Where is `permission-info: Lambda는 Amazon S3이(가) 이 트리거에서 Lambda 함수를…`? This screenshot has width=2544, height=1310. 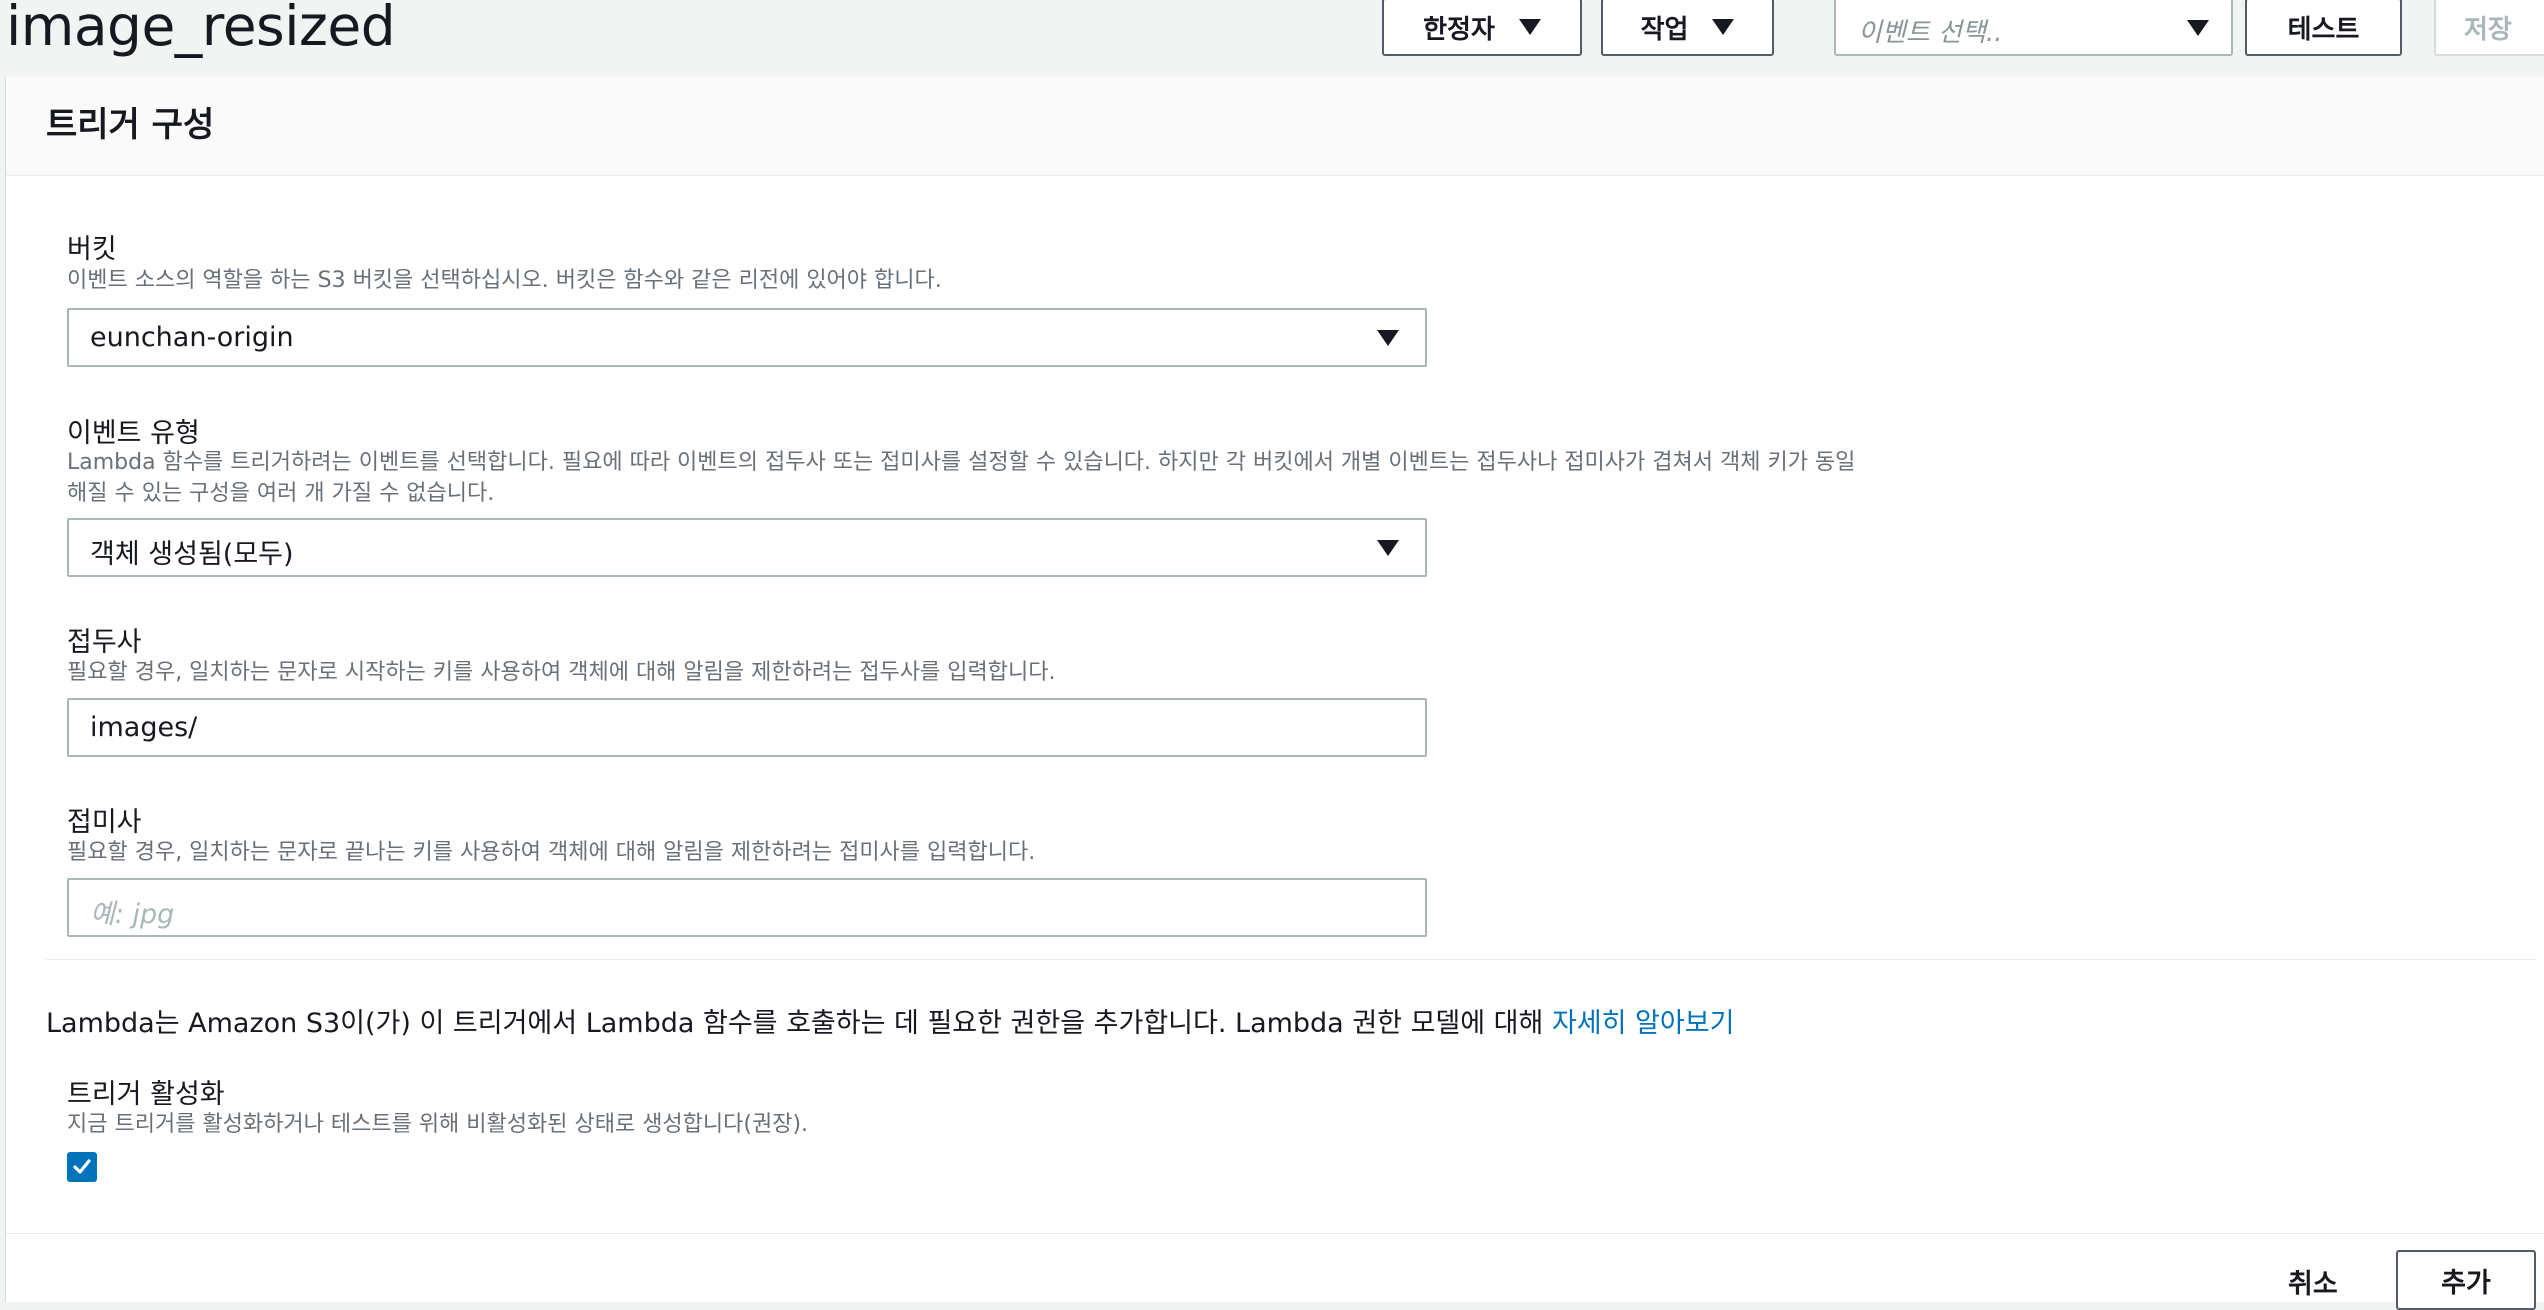 permission-info: Lambda는 Amazon S3이(가) 이 트리거에서 Lambda 함수를… is located at coordinates (890, 1020).